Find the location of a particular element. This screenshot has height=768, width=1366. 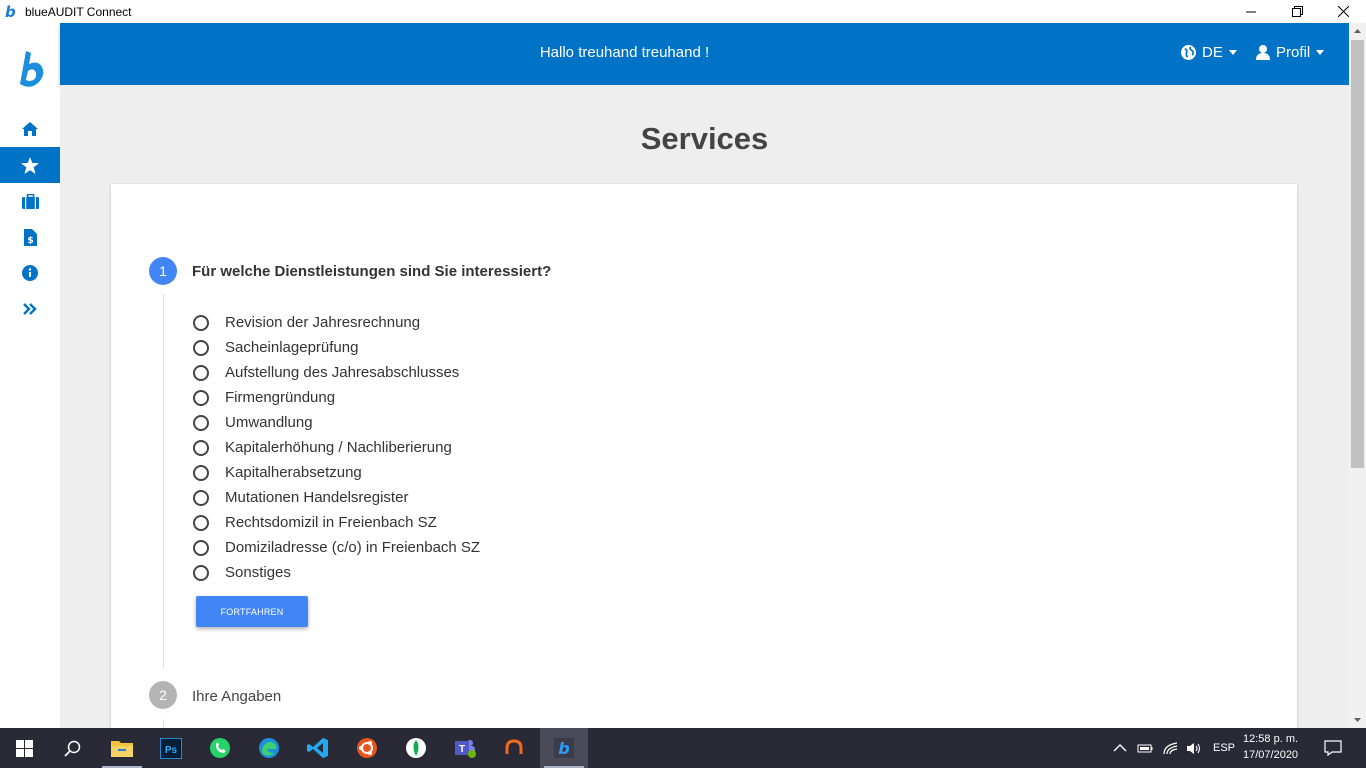

mongodb-icon is located at coordinates (416, 748).